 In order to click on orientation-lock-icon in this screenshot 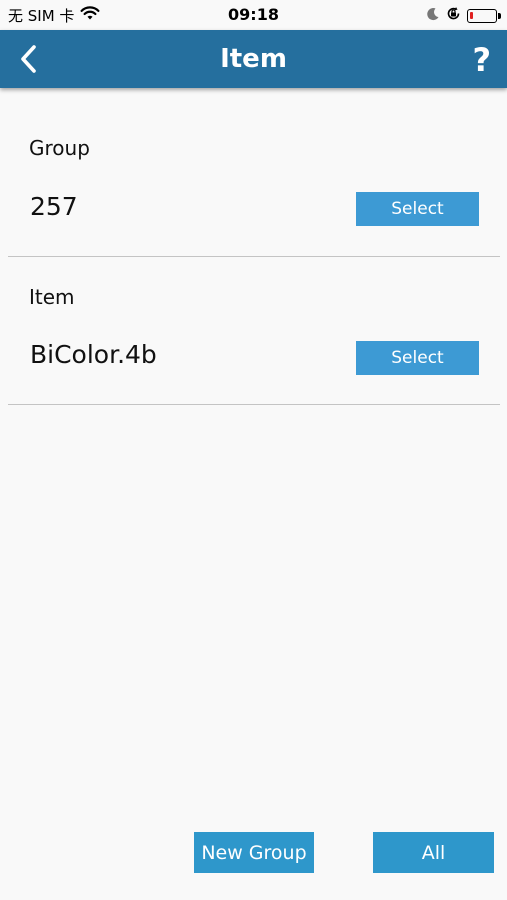, I will do `click(453, 15)`.